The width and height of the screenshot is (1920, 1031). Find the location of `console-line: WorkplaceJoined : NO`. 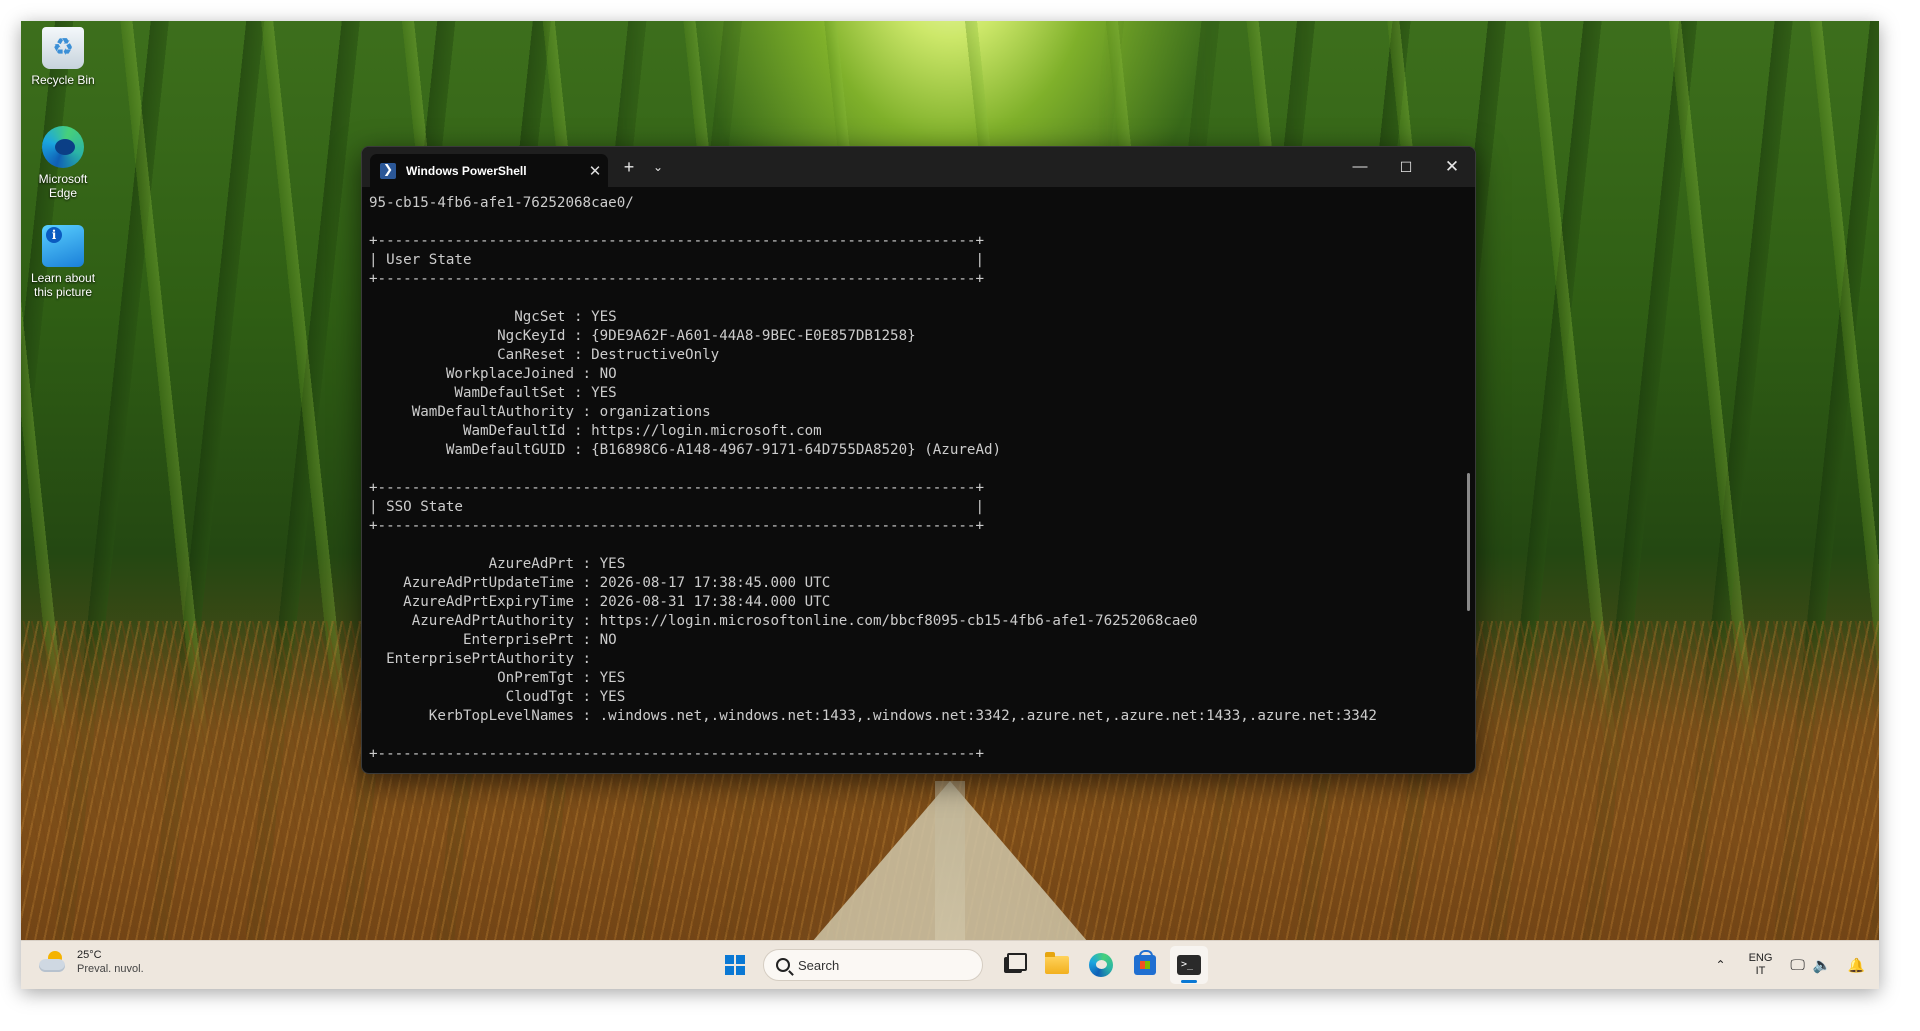

console-line: WorkplaceJoined : NO is located at coordinates (493, 374).